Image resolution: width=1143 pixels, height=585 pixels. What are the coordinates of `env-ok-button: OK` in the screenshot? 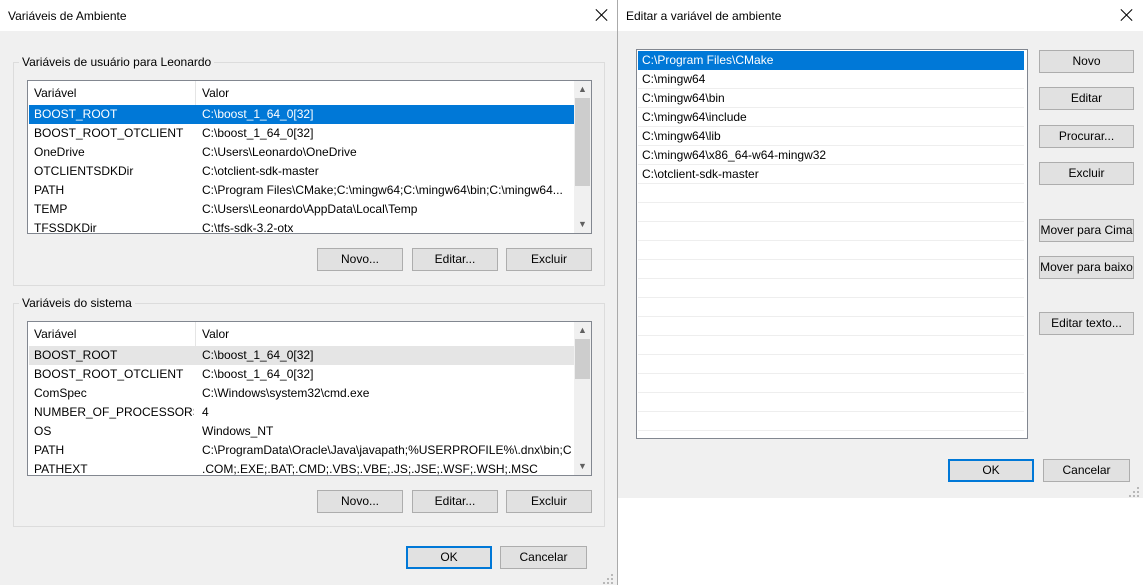 It's located at (449, 557).